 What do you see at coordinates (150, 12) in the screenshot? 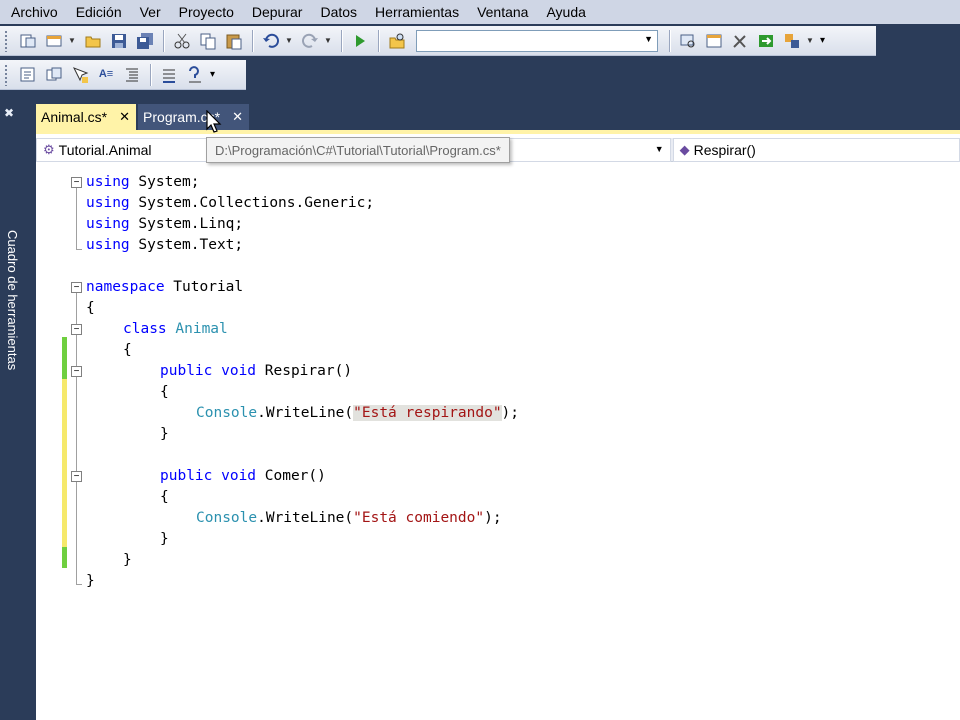
I see `menu-ver: Ver` at bounding box center [150, 12].